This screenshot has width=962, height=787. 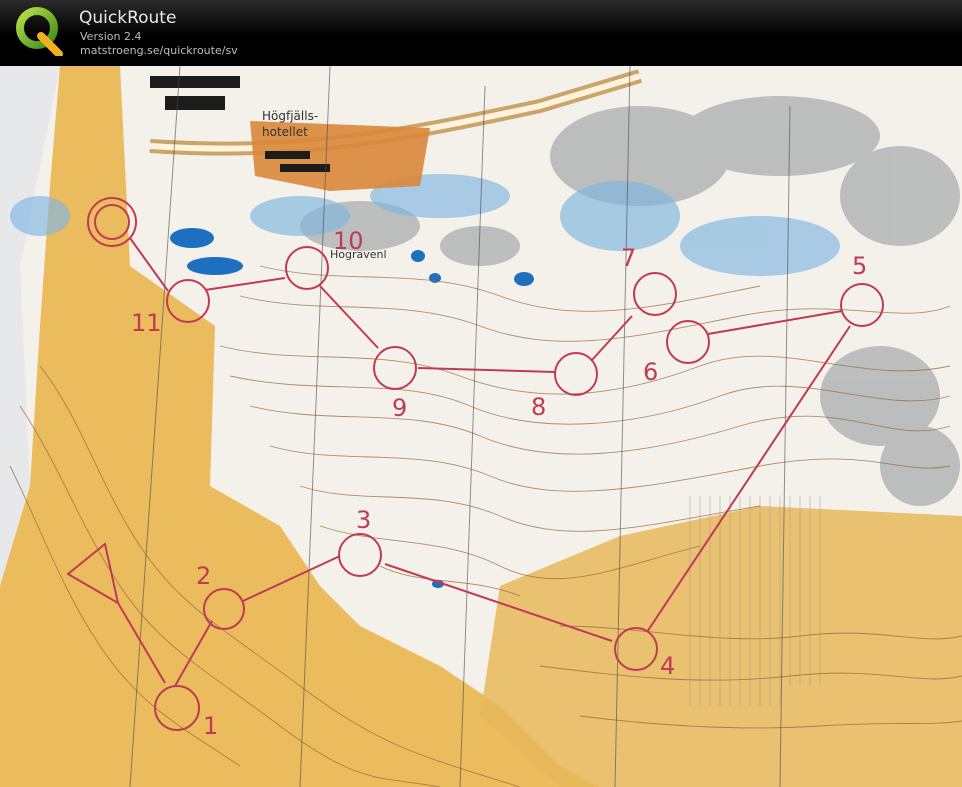 I want to click on app-title: QuickRoute, so click(x=128, y=18).